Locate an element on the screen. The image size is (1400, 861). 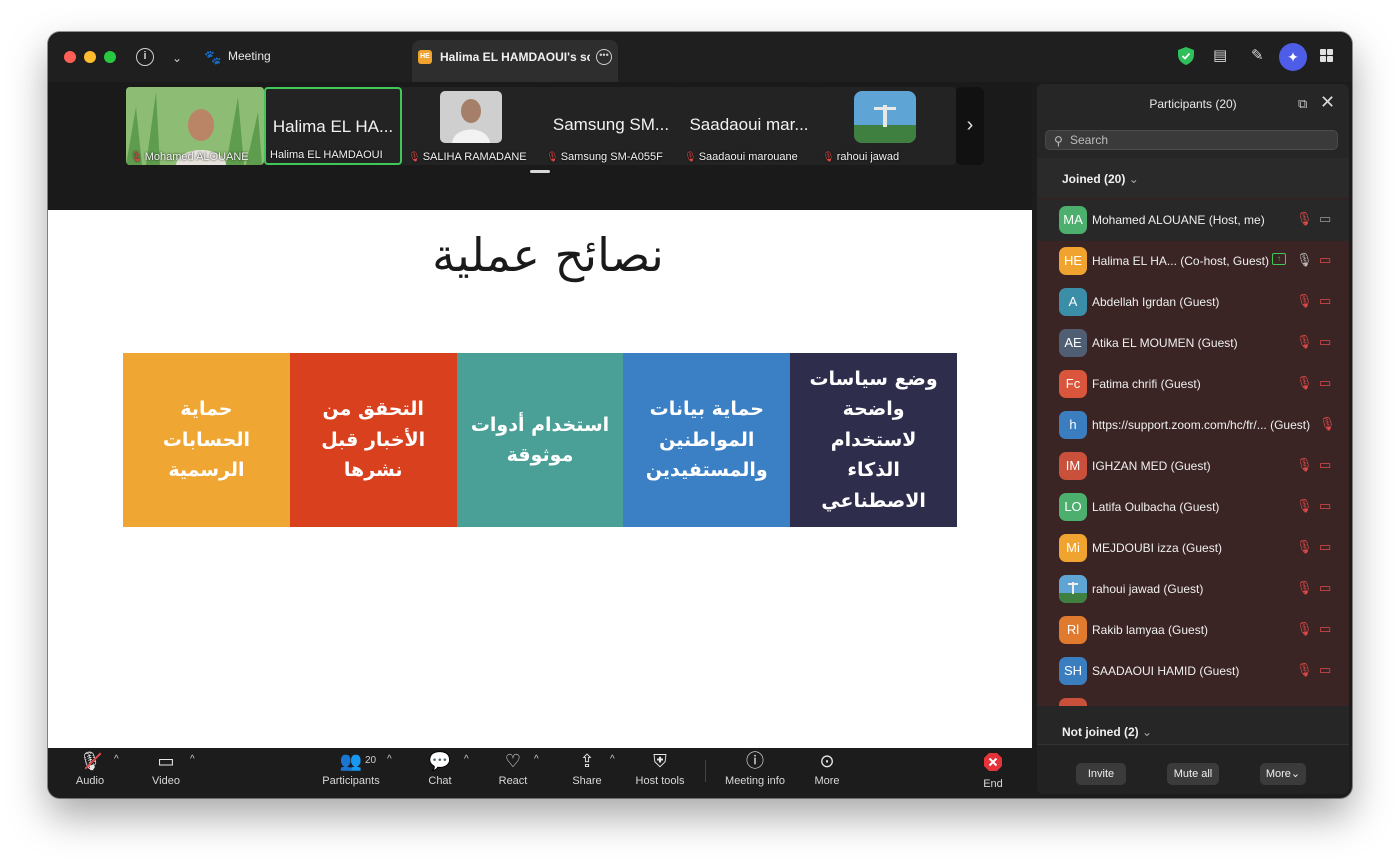
avatar: IM is located at coordinates (1073, 466).